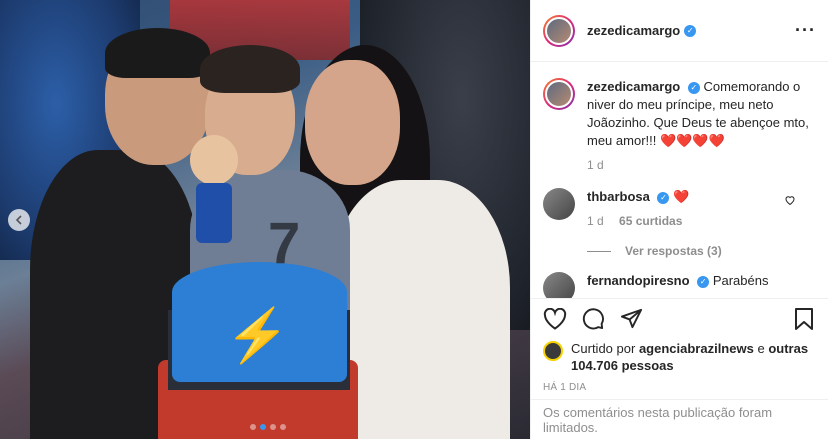  What do you see at coordinates (631, 319) in the screenshot?
I see `share-paper-plane-icon` at bounding box center [631, 319].